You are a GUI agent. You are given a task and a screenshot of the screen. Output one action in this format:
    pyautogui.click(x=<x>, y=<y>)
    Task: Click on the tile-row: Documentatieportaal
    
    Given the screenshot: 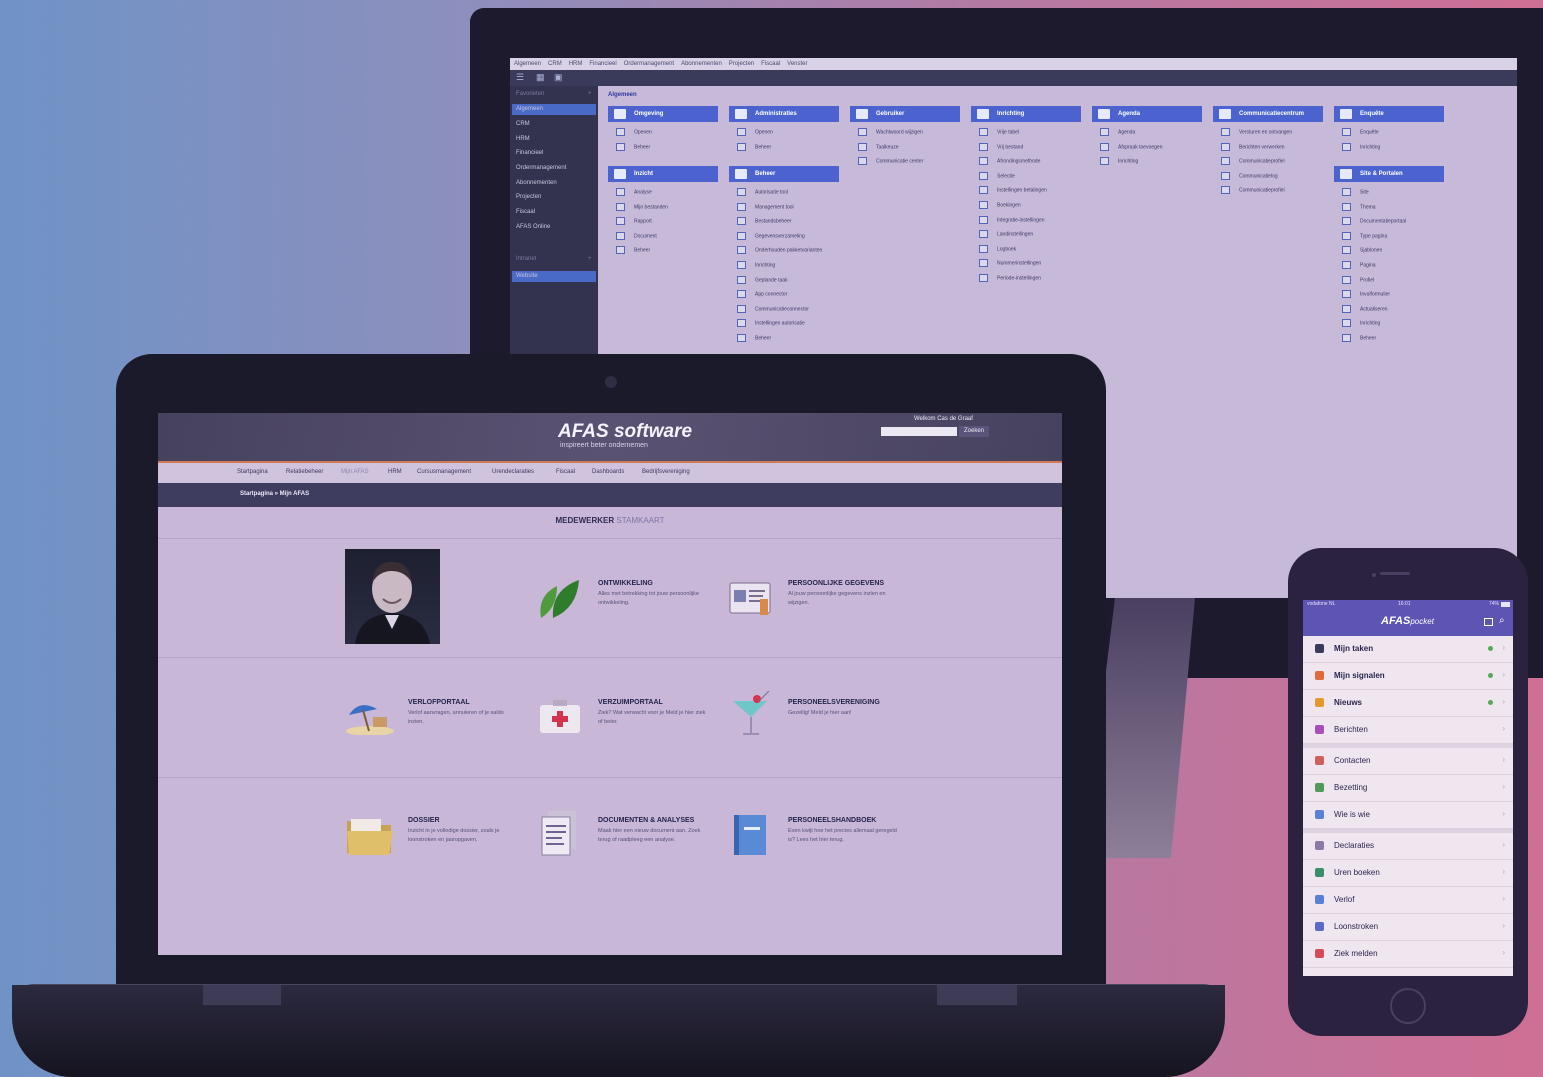 What is the action you would take?
    pyautogui.click(x=1374, y=221)
    